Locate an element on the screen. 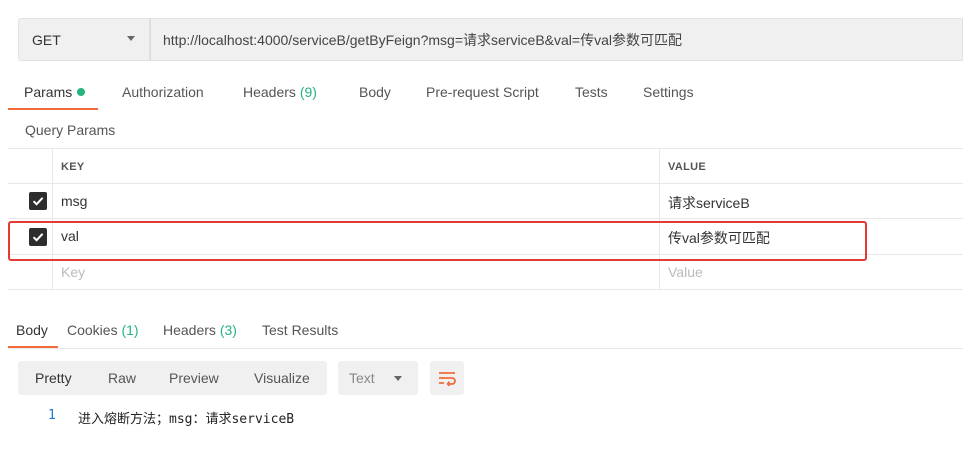 This screenshot has width=963, height=474. tab-count: (1) is located at coordinates (130, 330).